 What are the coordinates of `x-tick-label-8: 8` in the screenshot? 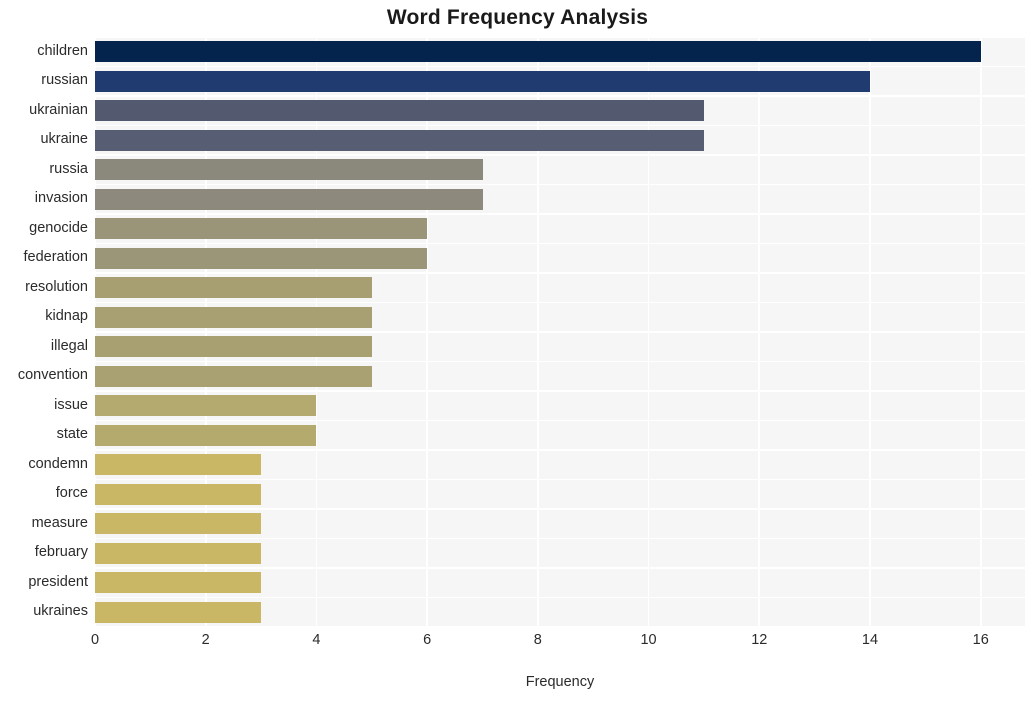 It's located at (537, 640).